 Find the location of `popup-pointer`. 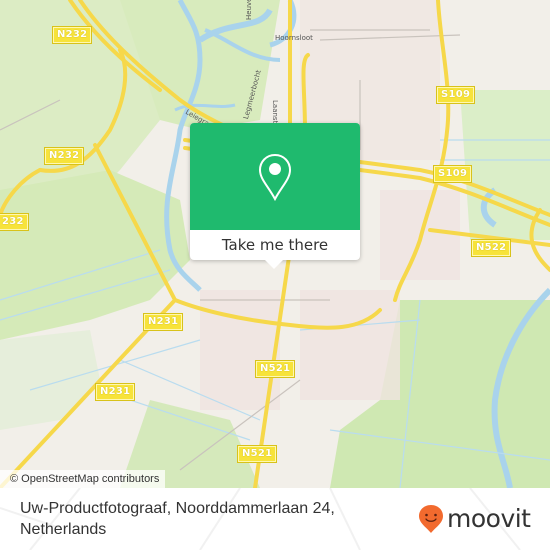

popup-pointer is located at coordinates (274, 264).